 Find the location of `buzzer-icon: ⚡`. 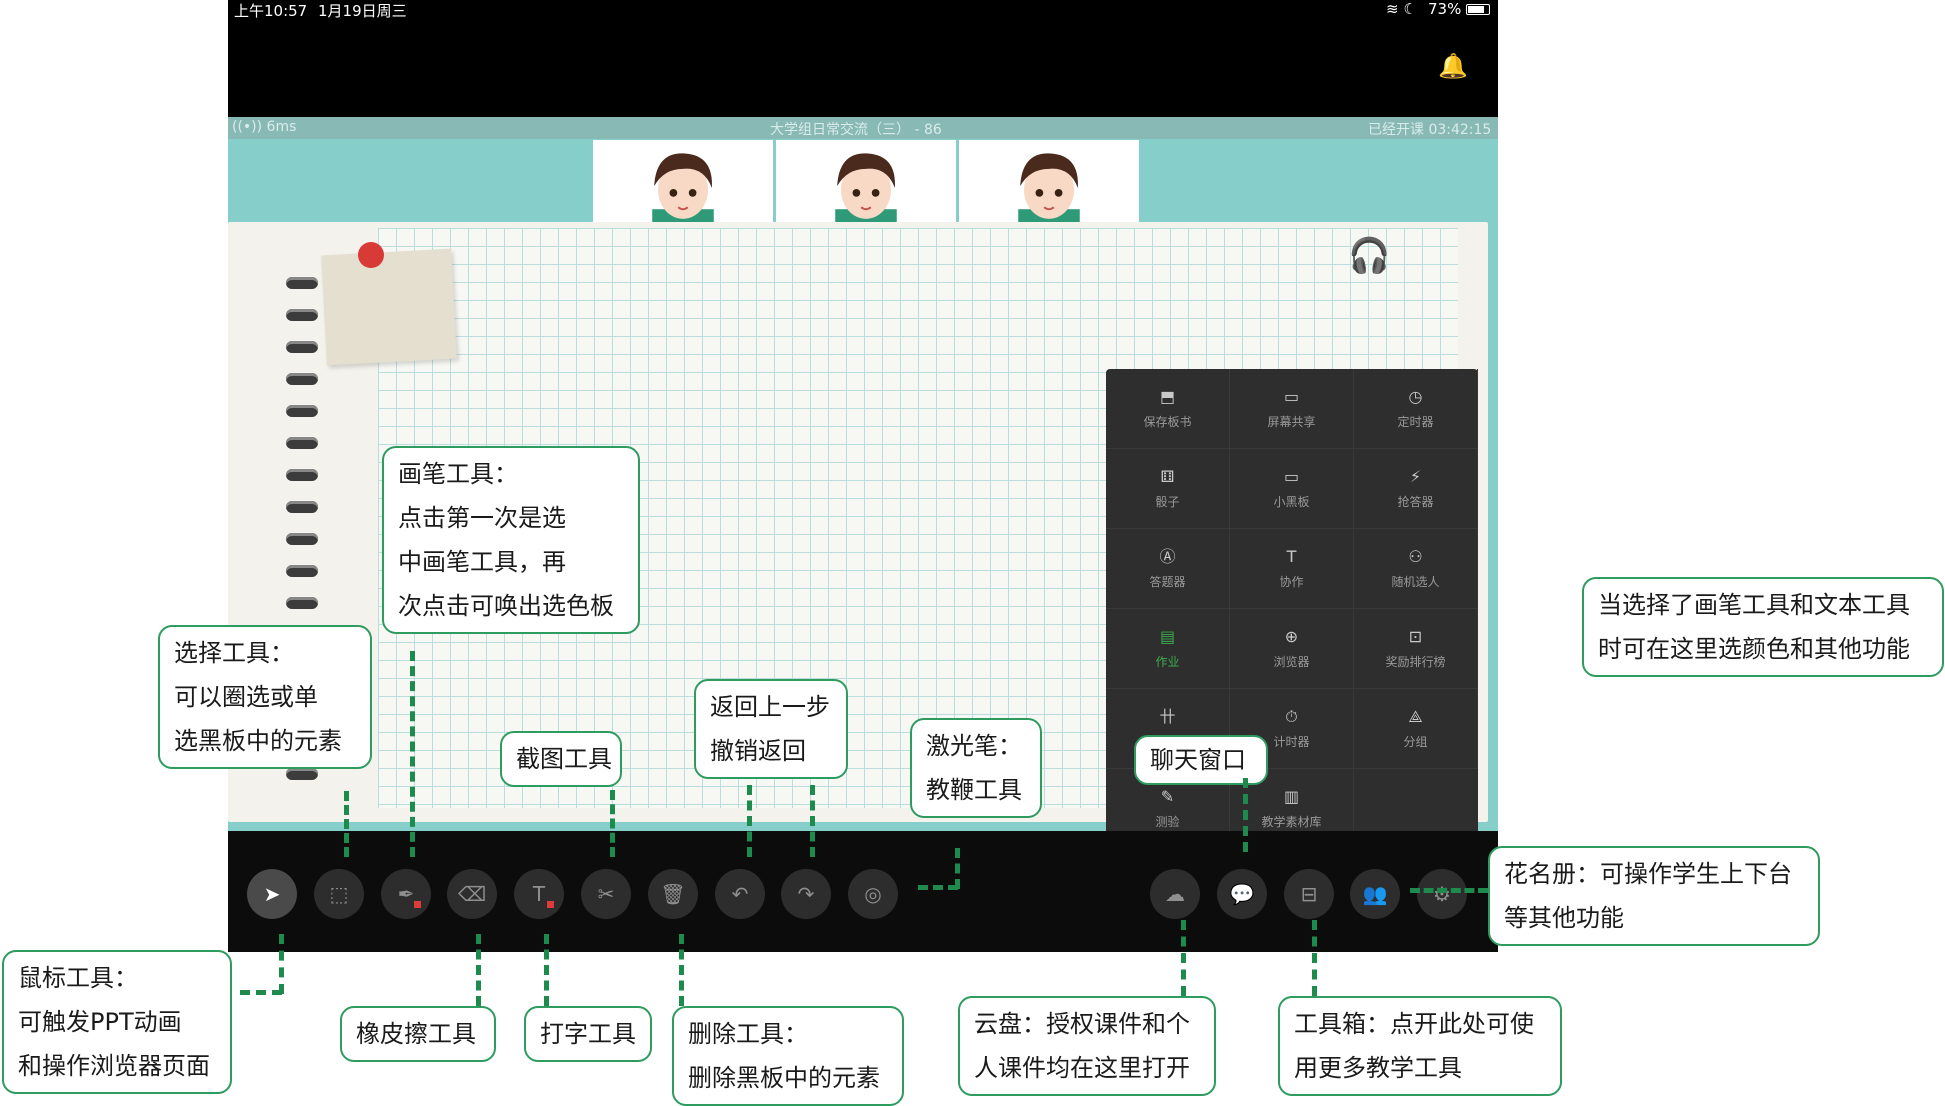

buzzer-icon: ⚡ is located at coordinates (1415, 476).